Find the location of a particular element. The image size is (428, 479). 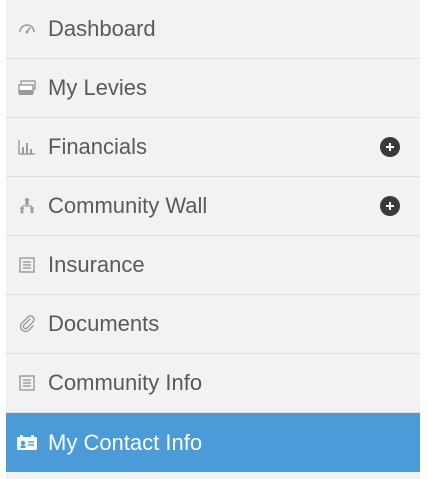

contact-card-icon is located at coordinates (27, 443).